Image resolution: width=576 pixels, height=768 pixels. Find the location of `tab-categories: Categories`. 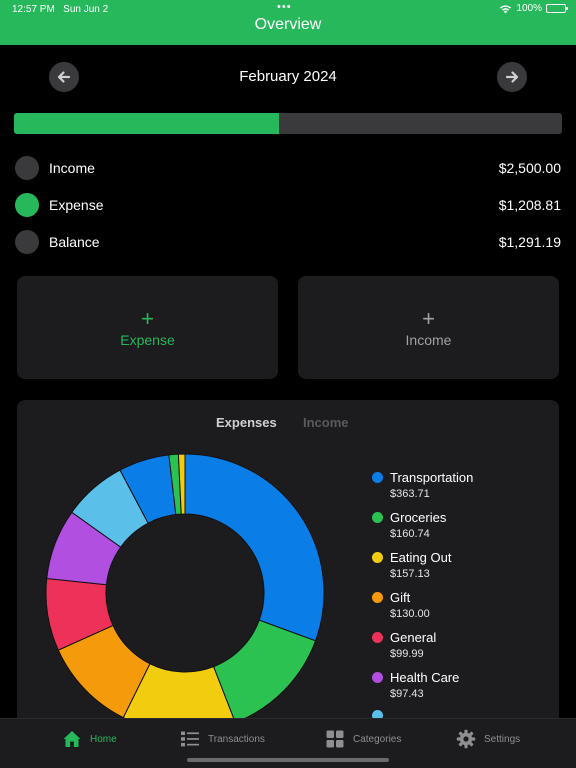

tab-categories: Categories is located at coordinates (363, 739).